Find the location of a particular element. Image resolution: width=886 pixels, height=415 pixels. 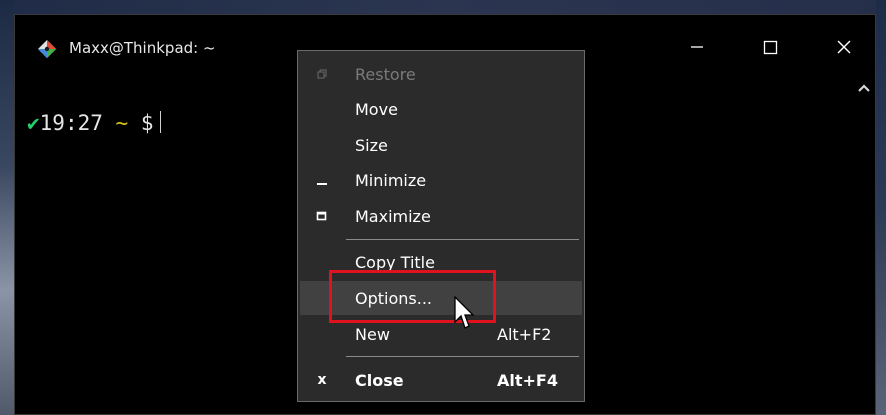

menu-item-maximize: Maximize is located at coordinates (441, 216).